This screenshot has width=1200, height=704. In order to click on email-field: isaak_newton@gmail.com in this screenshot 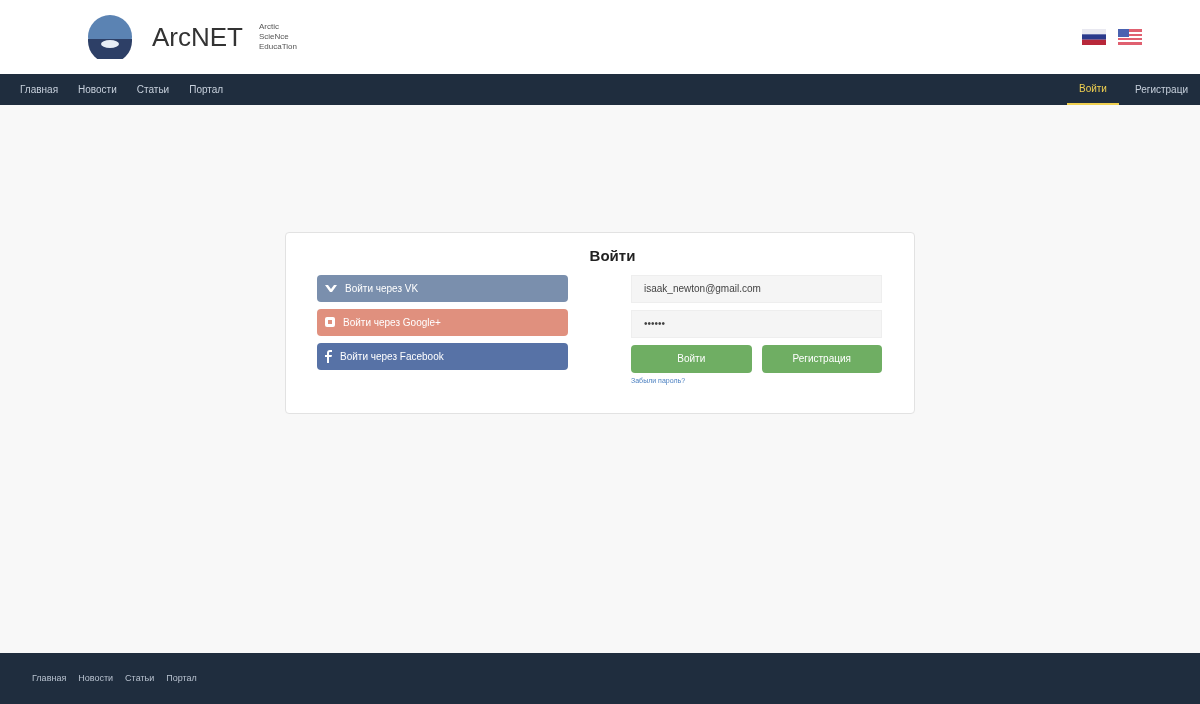, I will do `click(756, 288)`.